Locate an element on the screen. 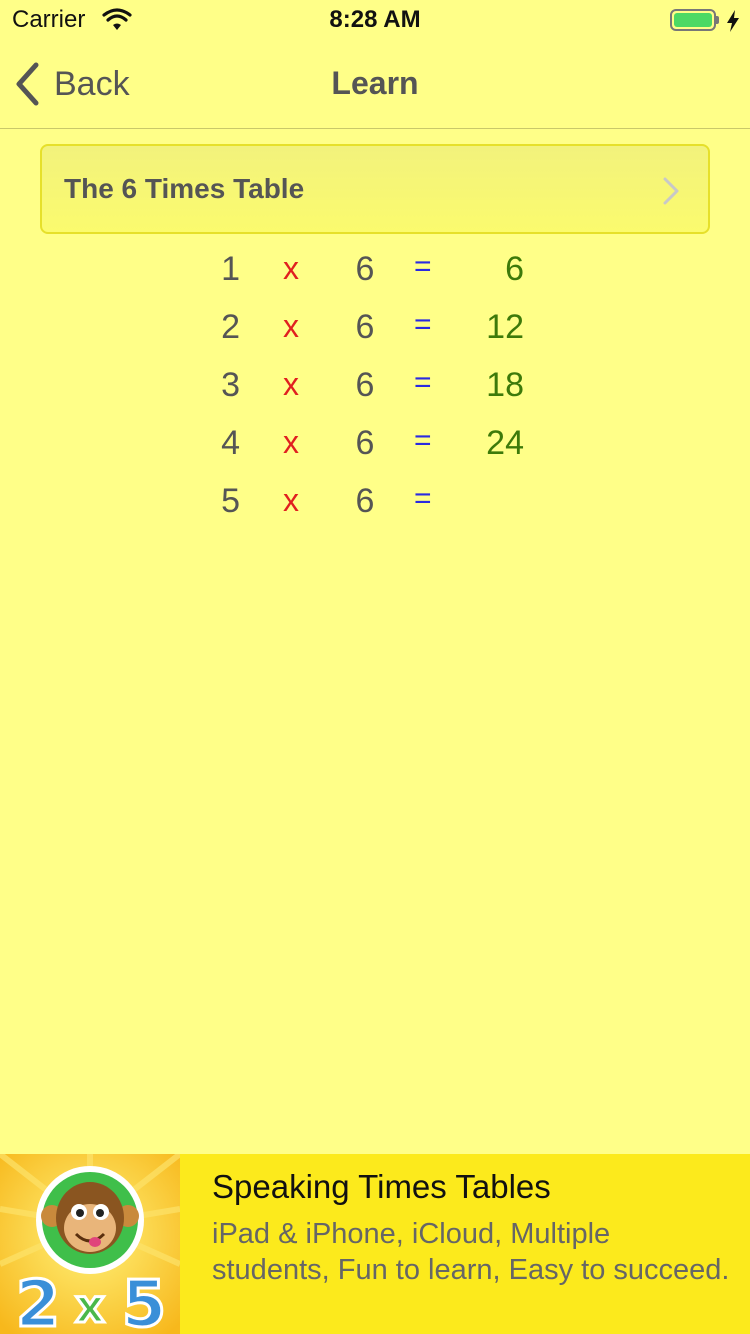  multiplier: 5 is located at coordinates (230, 501).